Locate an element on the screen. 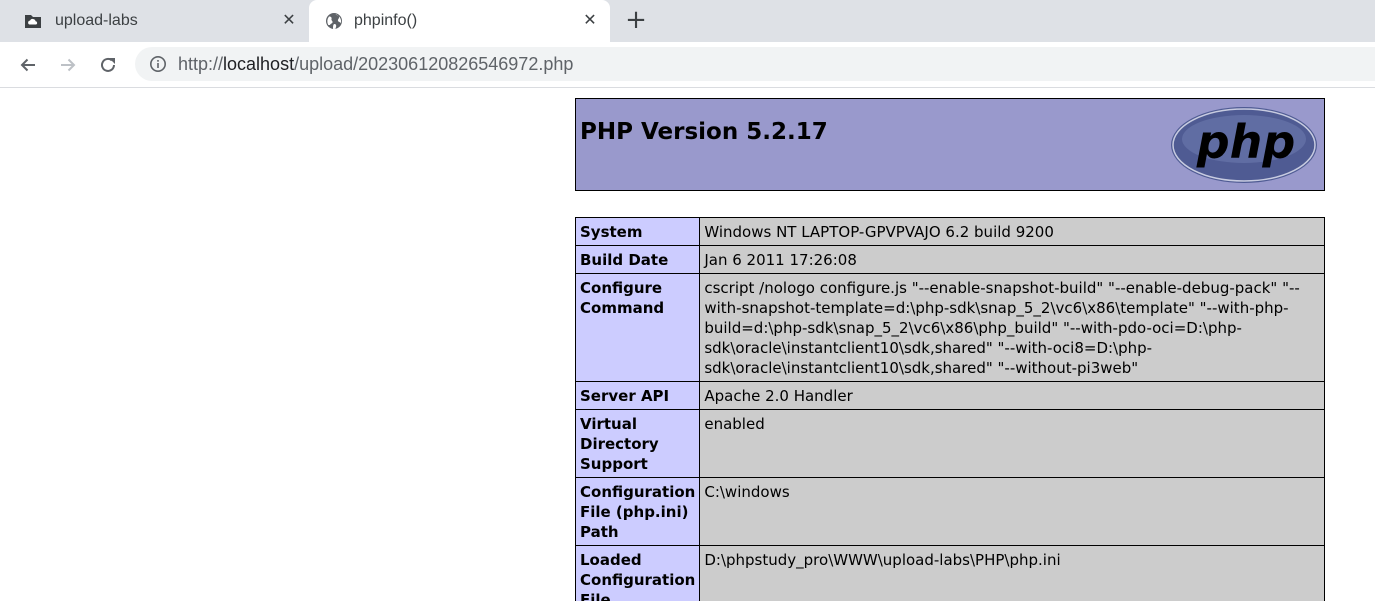 This screenshot has width=1375, height=601. table-row: Virtual Directory Support enabled is located at coordinates (949, 443).